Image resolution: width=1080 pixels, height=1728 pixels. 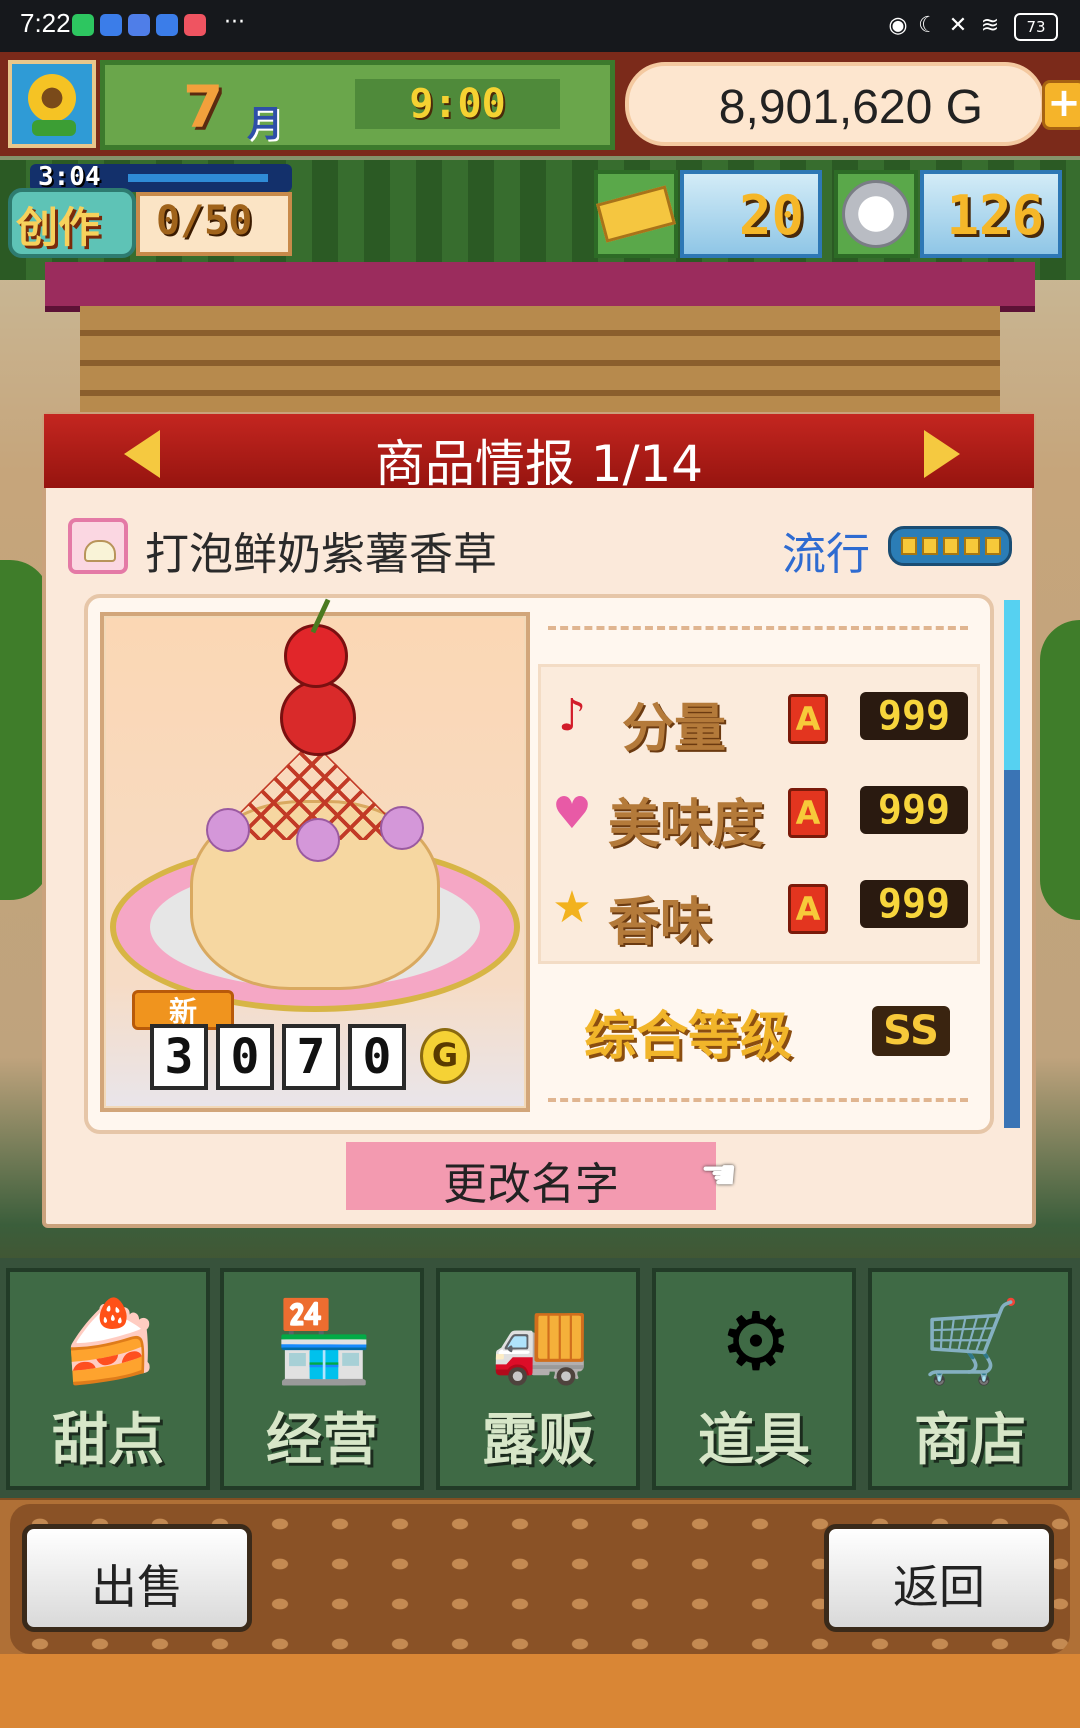 I want to click on menu-item-label: 露贩, so click(x=538, y=1440).